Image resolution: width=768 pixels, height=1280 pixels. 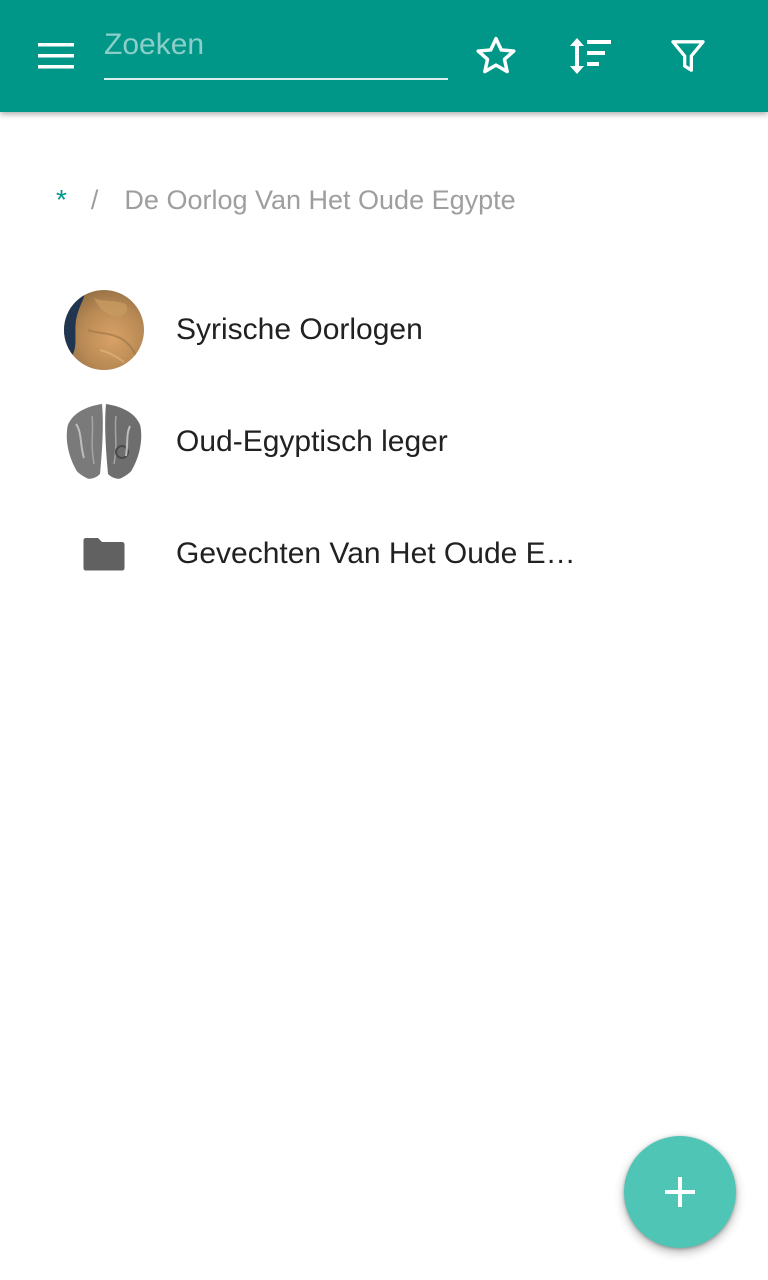 I want to click on menu-icon, so click(x=56, y=56).